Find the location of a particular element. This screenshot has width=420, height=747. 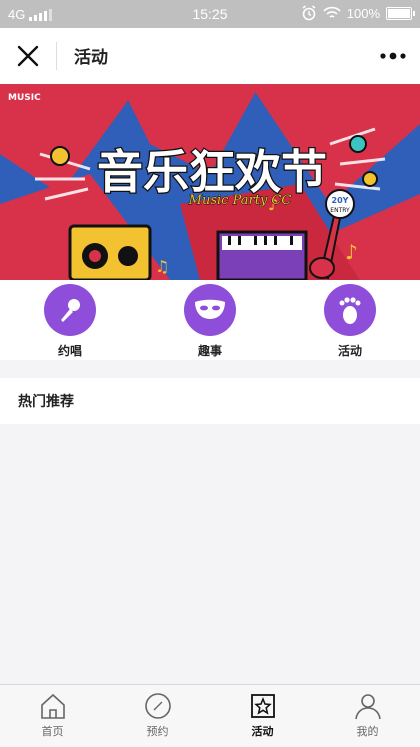

user-icon is located at coordinates (367, 707).